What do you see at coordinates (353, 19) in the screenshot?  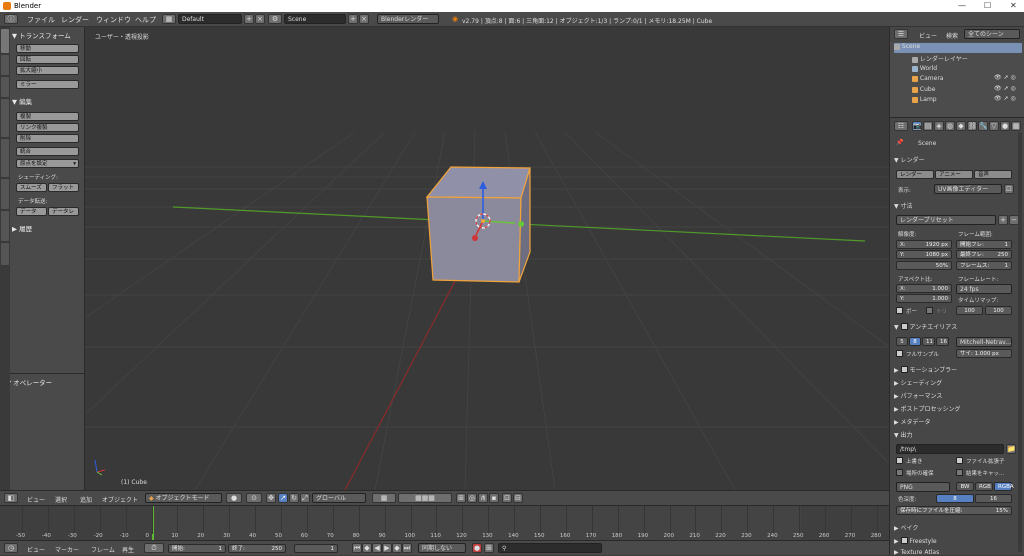 I see `scene-add-icon: +` at bounding box center [353, 19].